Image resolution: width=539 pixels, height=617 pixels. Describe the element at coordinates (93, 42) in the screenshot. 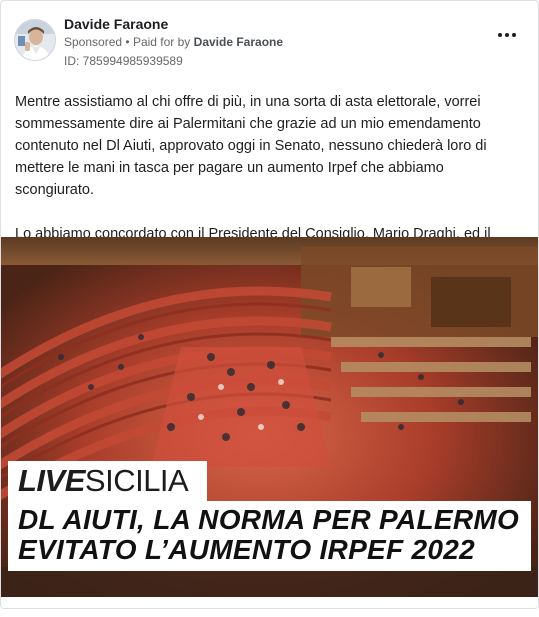

I see `sponsored-label: Sponsored` at that location.